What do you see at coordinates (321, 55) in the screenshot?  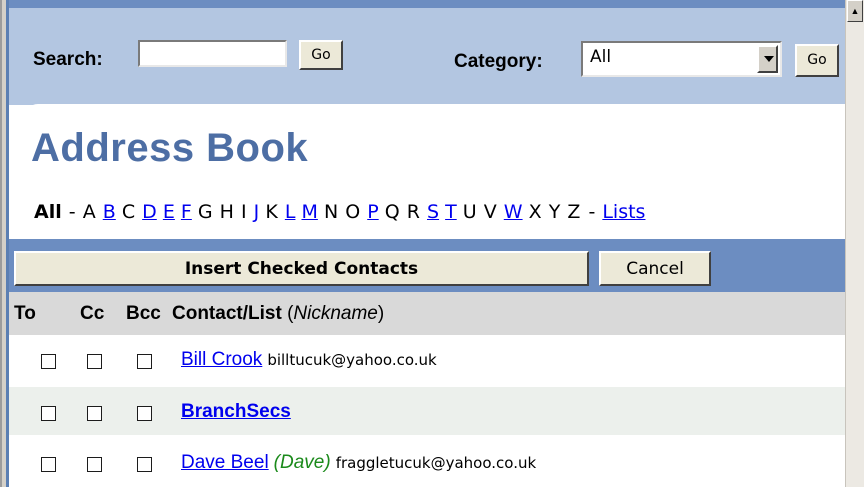 I see `search-go-button: Go` at bounding box center [321, 55].